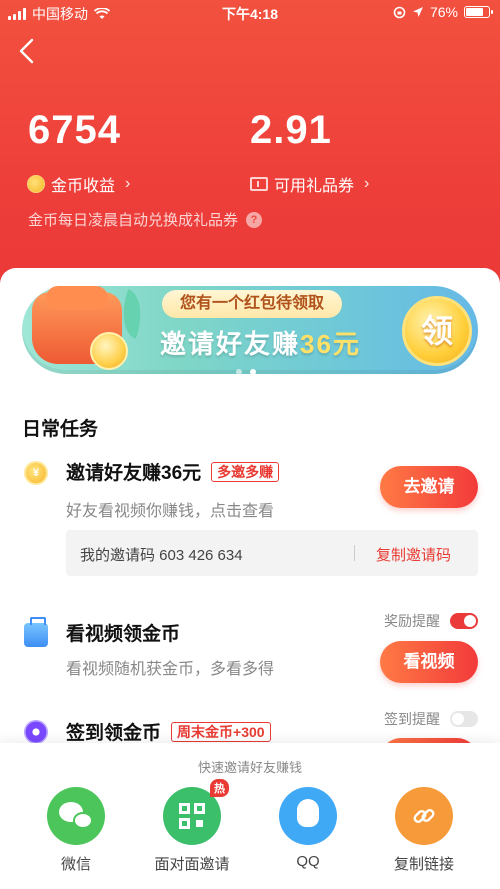 This screenshot has height=889, width=500. Describe the element at coordinates (354, 553) in the screenshot. I see `divider` at that location.